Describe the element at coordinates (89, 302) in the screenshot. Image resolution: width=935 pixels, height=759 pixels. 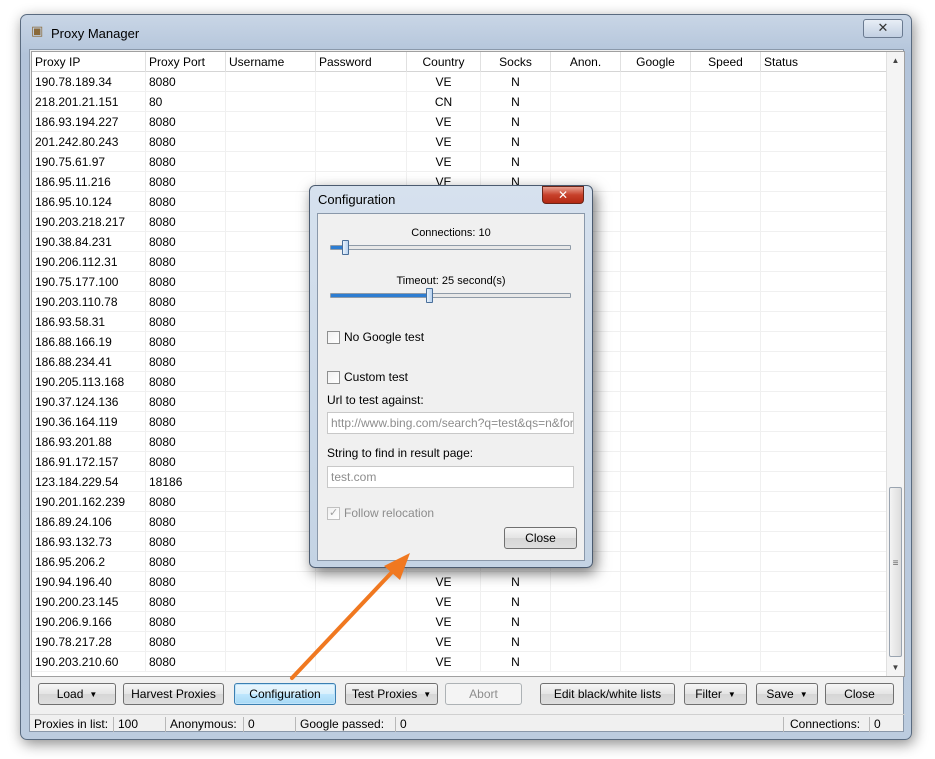
I see `cell-proxy-ip: 190.203.110.78` at that location.